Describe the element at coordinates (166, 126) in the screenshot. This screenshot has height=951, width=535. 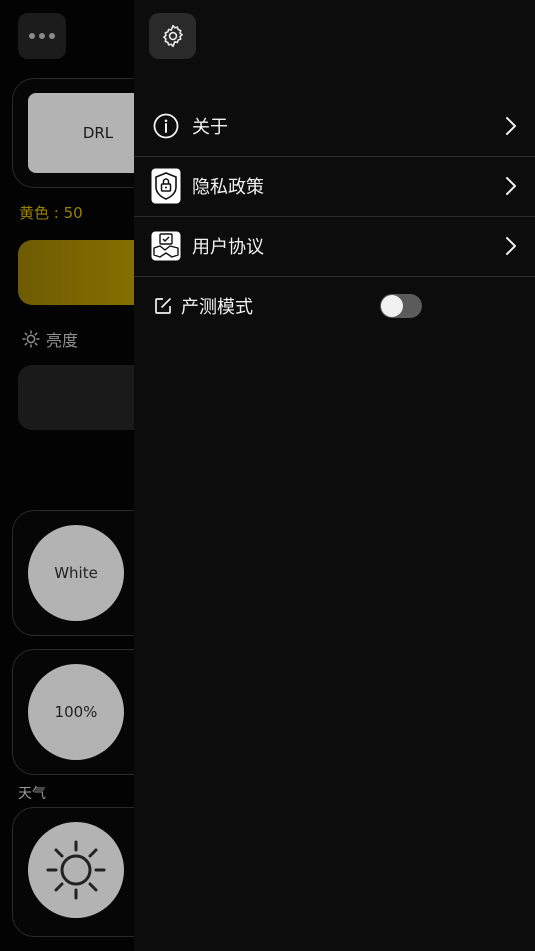
I see `info-icon` at that location.